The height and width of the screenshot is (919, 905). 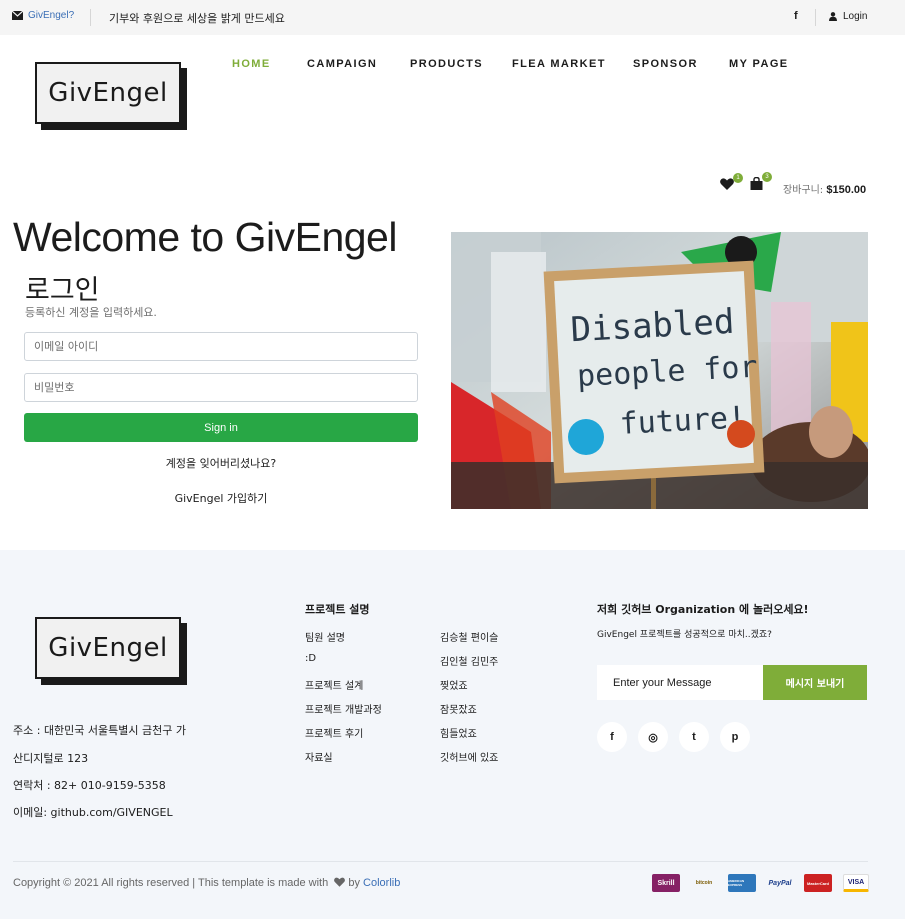 What do you see at coordinates (756, 183) in the screenshot?
I see `shopping-bag-icon` at bounding box center [756, 183].